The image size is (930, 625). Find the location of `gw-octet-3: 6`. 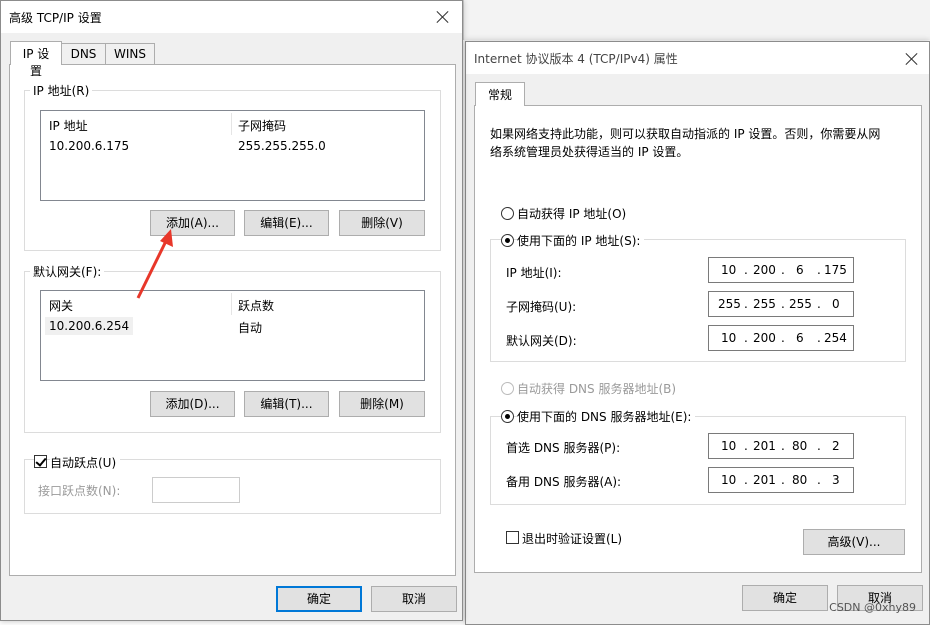

gw-octet-3: 6 is located at coordinates (800, 338).